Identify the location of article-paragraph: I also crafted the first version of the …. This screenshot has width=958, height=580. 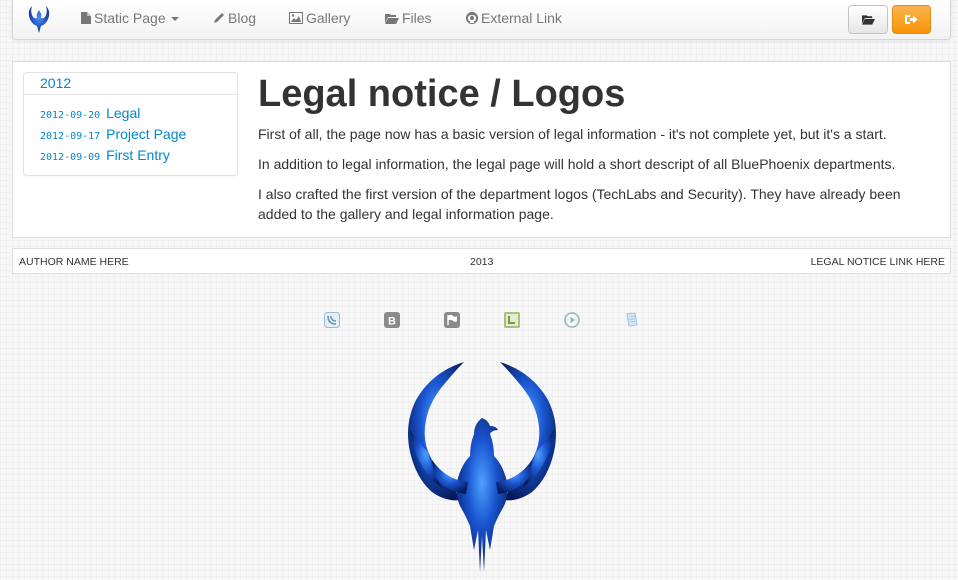
(579, 204).